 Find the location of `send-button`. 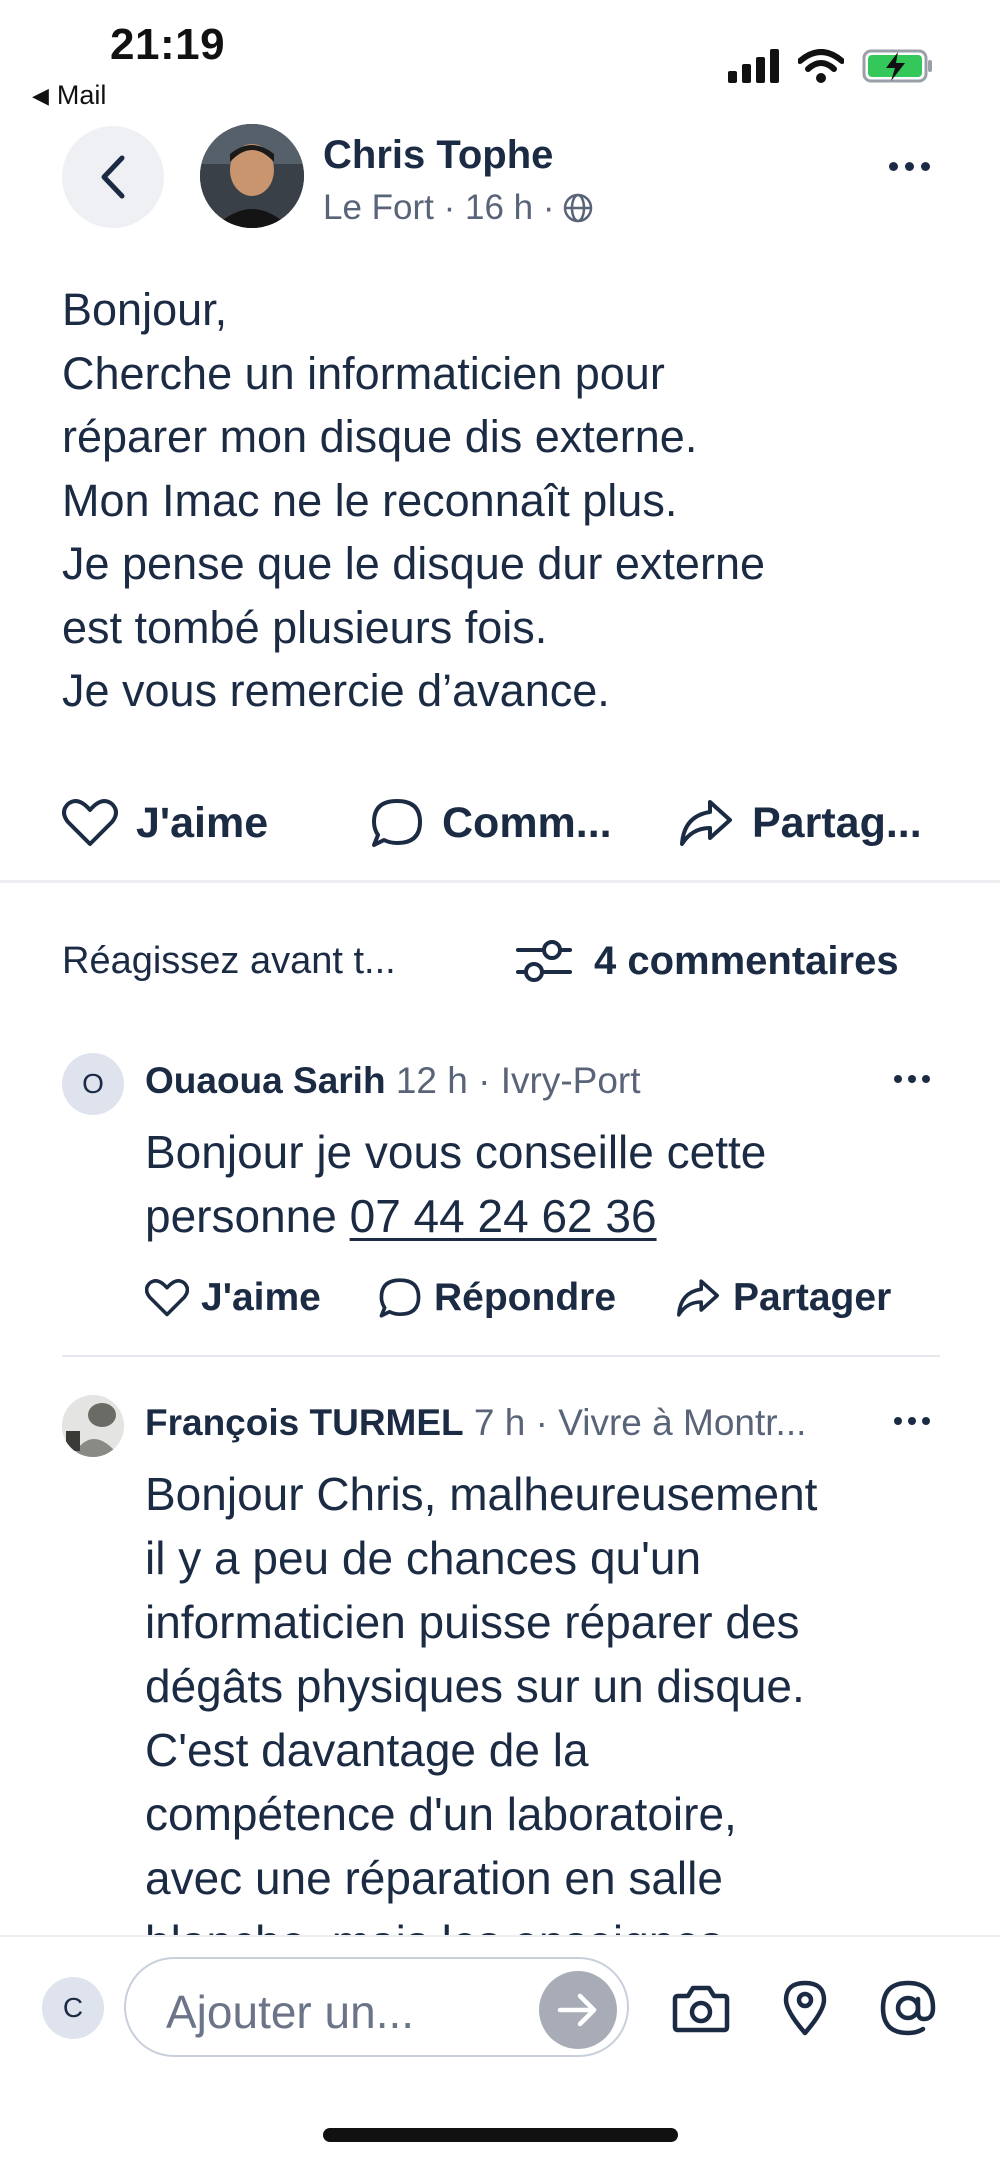

send-button is located at coordinates (578, 2010).